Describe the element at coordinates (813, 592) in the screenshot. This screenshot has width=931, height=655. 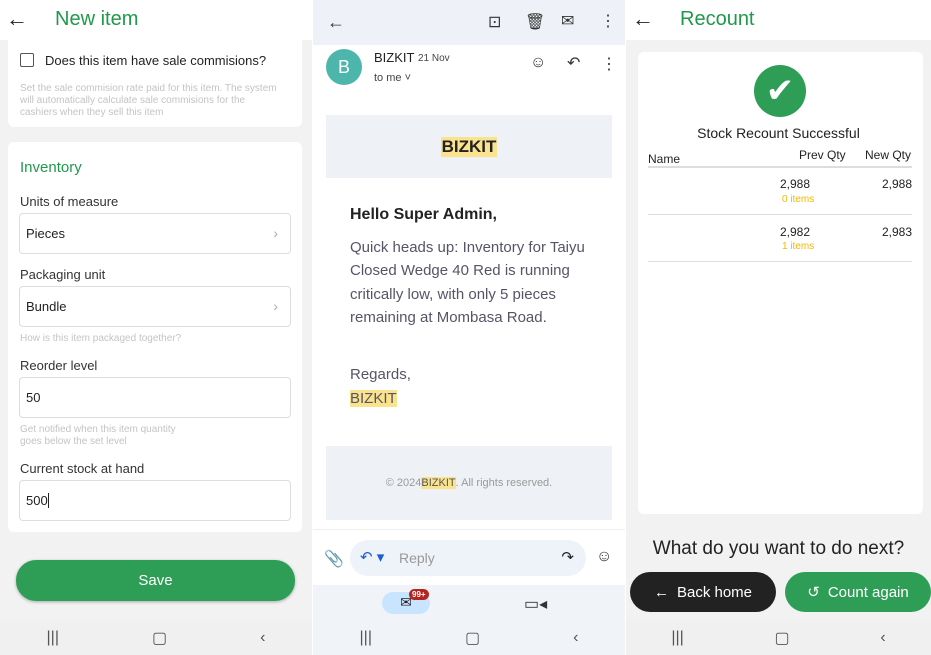
I see `history-icon: ↺` at that location.